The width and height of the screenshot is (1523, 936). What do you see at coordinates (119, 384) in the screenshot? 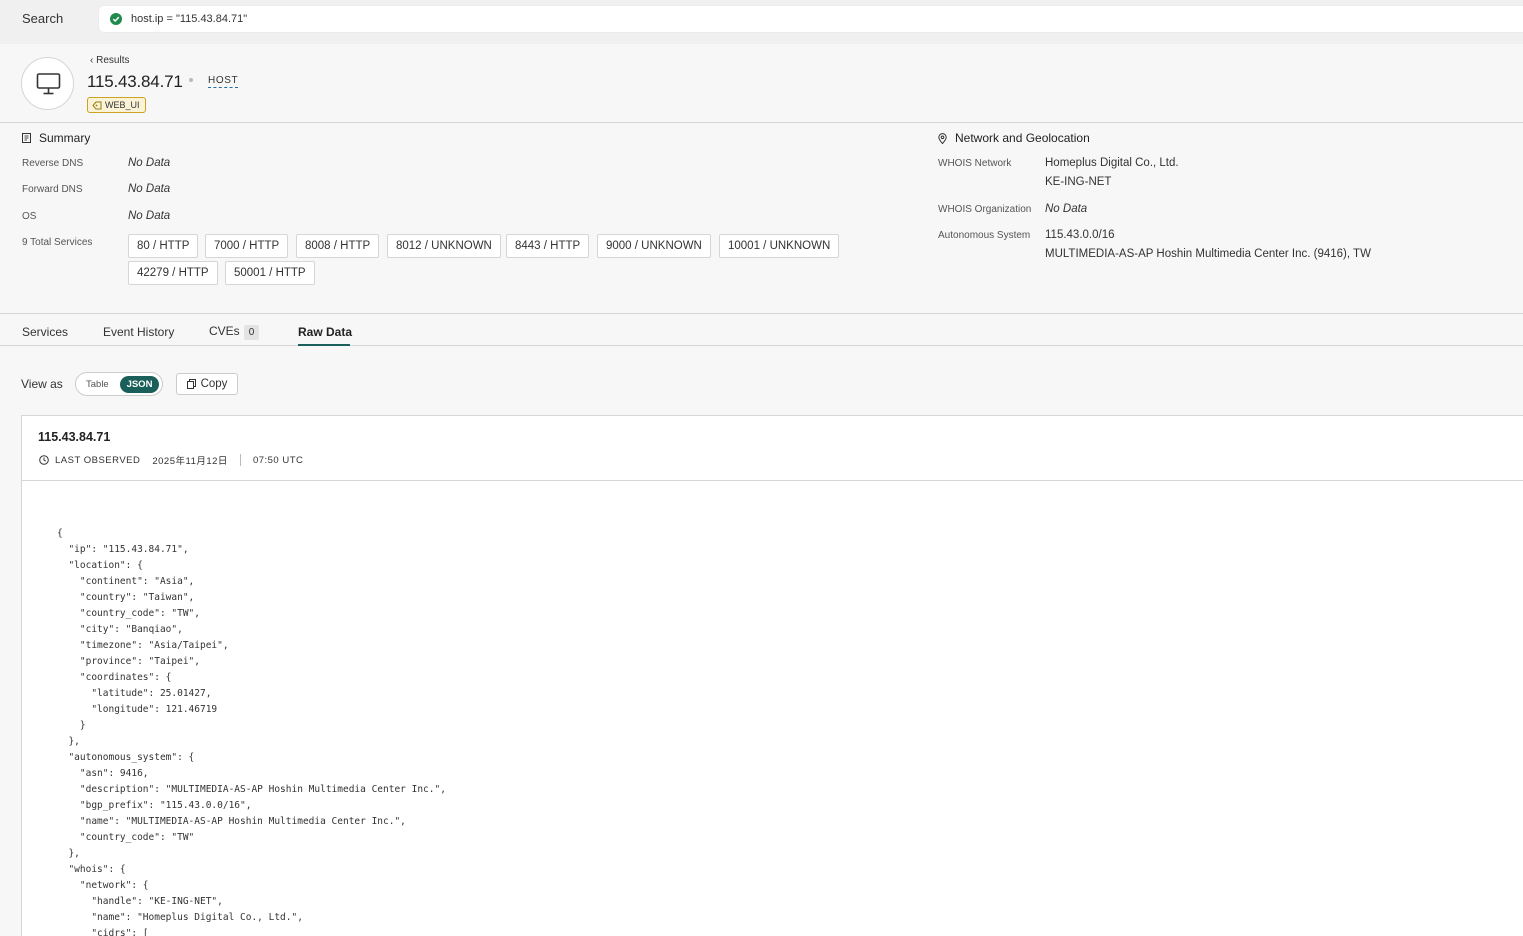
I see `view-toggle: Table JSON` at bounding box center [119, 384].